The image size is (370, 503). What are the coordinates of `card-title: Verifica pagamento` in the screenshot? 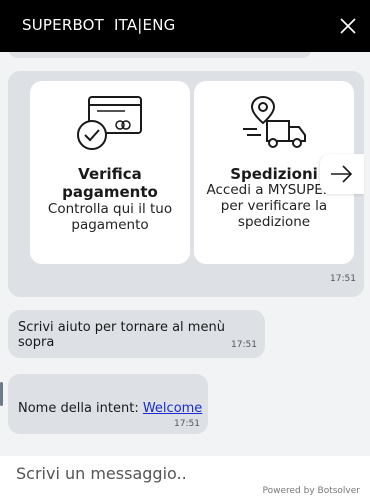 It's located at (110, 183).